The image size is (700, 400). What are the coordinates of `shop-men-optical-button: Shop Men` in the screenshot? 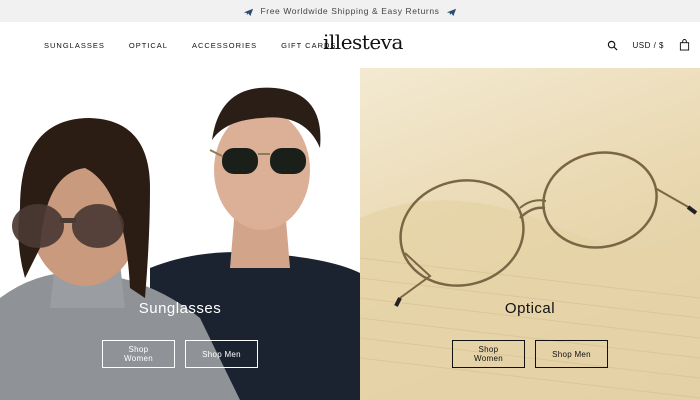 It's located at (571, 354).